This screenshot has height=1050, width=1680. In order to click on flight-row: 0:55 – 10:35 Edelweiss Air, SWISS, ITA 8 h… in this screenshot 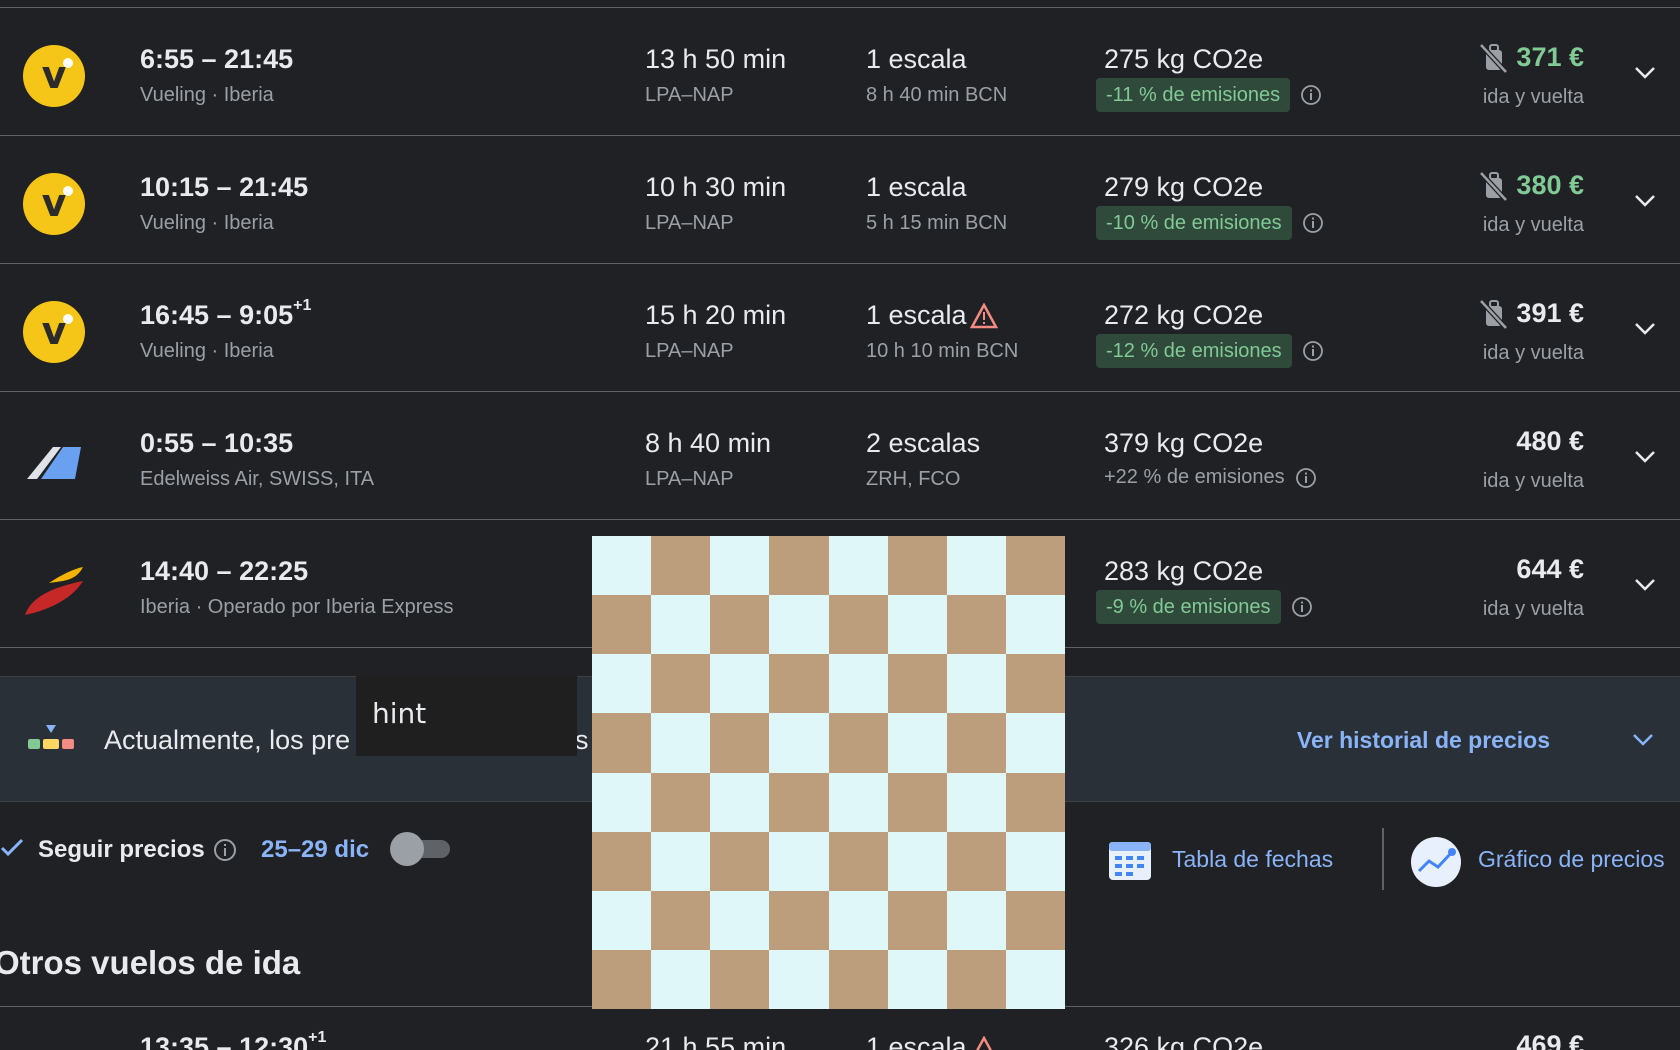, I will do `click(840, 456)`.